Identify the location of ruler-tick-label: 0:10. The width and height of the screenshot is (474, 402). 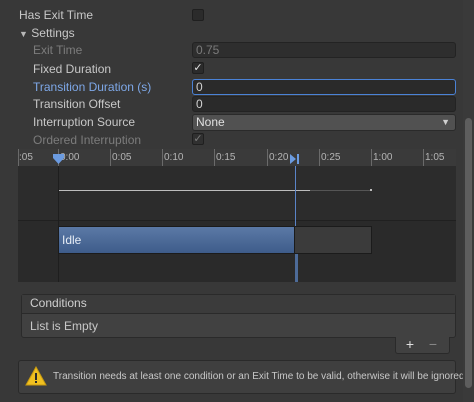
(174, 157).